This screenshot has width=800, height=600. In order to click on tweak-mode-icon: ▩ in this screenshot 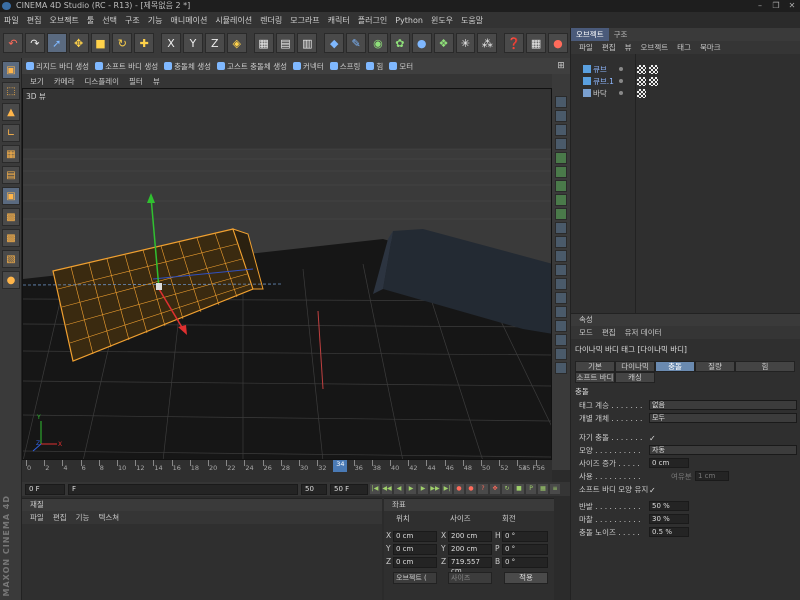, I will do `click(11, 217)`.